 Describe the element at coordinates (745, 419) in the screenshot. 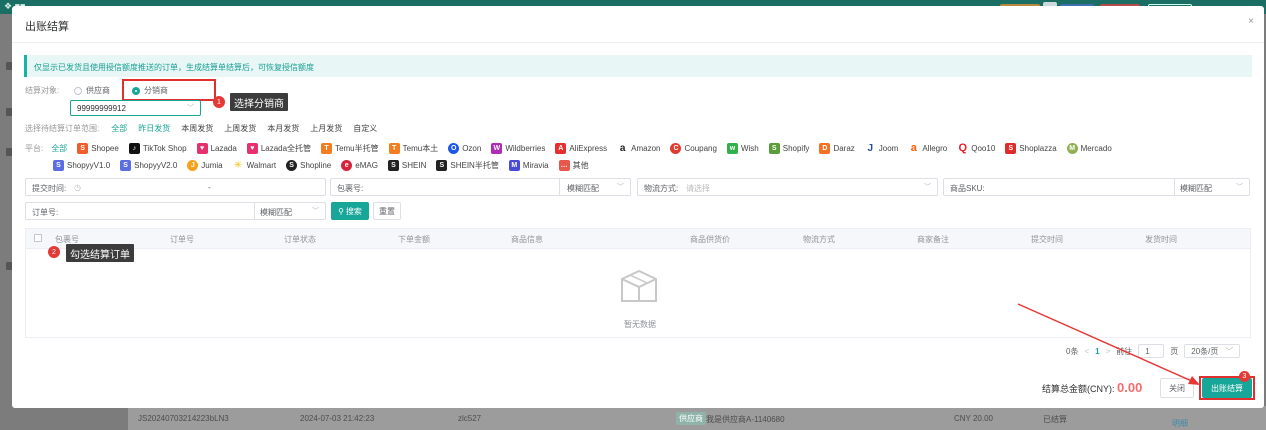

I see `bg-supplier: 我是供应商A-1140680` at that location.